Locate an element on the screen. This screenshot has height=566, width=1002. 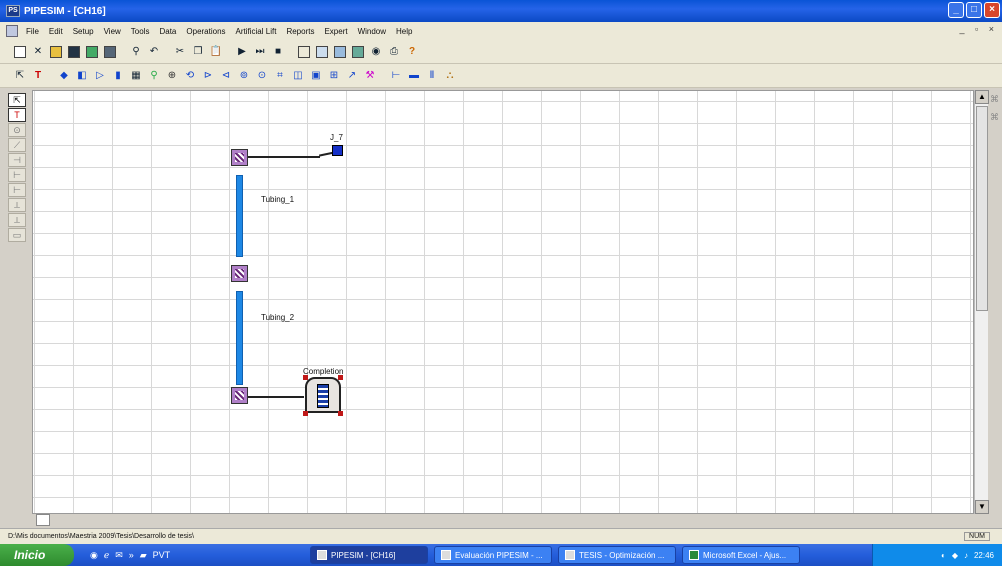
flowline-icon: ⊚ is located at coordinates (244, 76).